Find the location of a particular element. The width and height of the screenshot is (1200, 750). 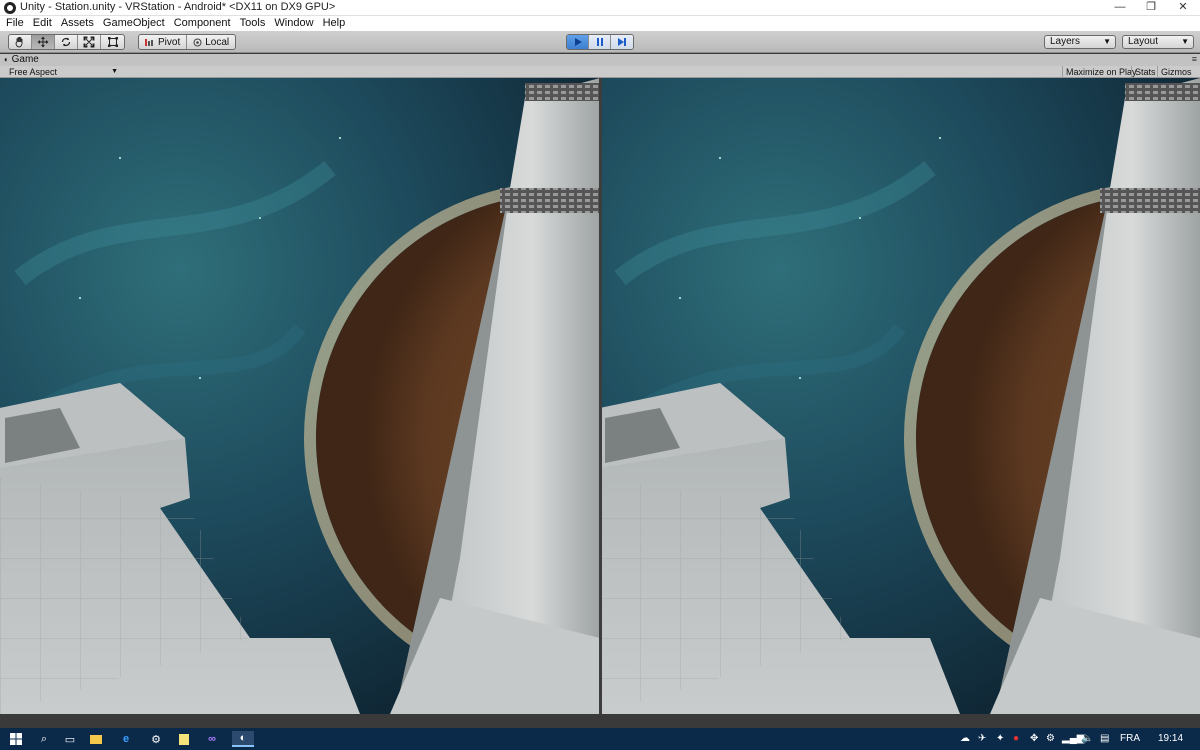

move-arrows-icon is located at coordinates (43, 42).